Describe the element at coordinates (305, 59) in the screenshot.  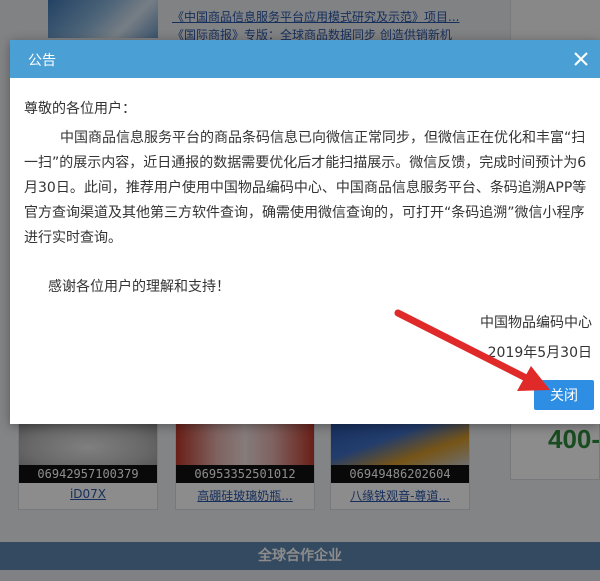
I see `dialog-header: 公告` at that location.